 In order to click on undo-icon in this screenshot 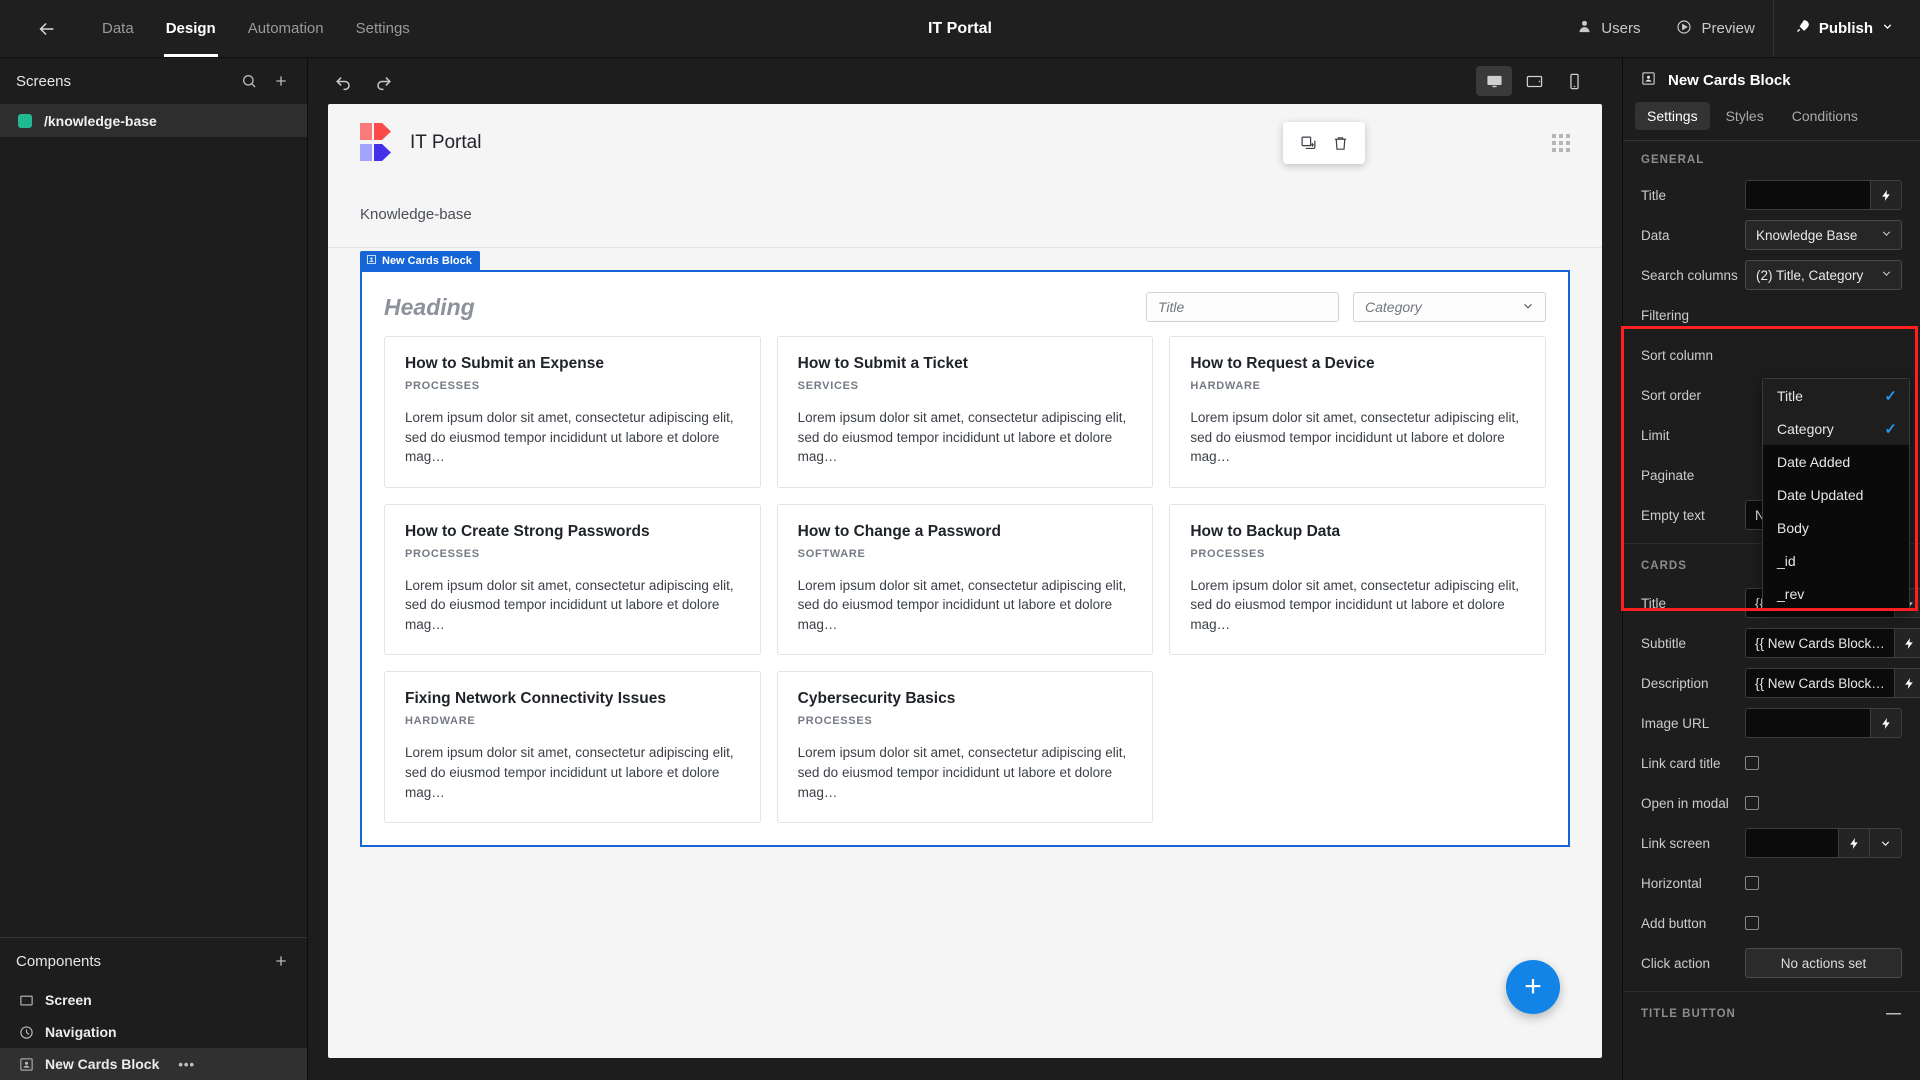, I will do `click(343, 81)`.